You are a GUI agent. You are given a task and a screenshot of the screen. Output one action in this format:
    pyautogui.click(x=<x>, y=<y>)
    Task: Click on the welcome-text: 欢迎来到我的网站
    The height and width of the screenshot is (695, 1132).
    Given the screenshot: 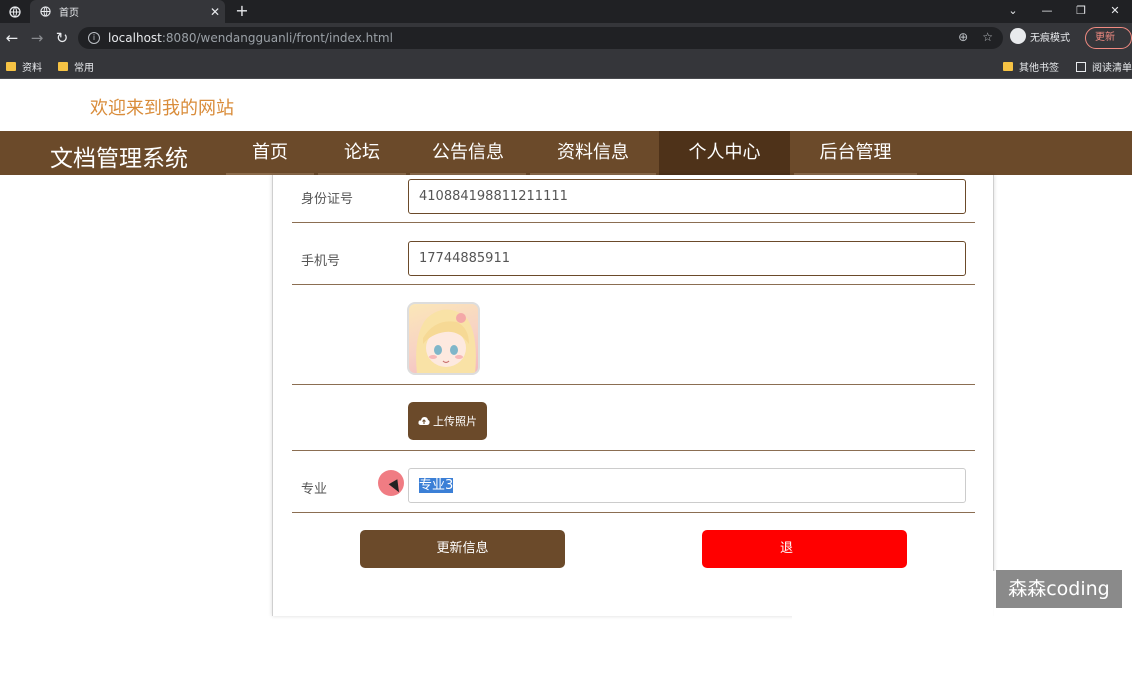 What is the action you would take?
    pyautogui.click(x=162, y=108)
    